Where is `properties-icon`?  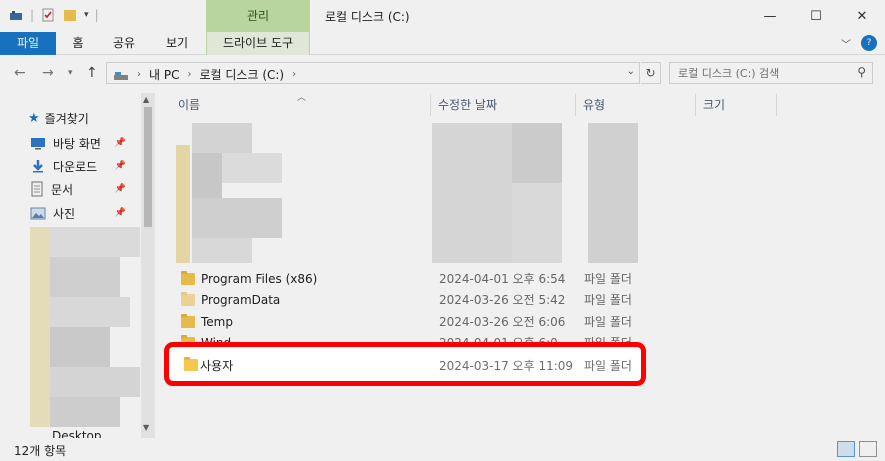 properties-icon is located at coordinates (16, 15).